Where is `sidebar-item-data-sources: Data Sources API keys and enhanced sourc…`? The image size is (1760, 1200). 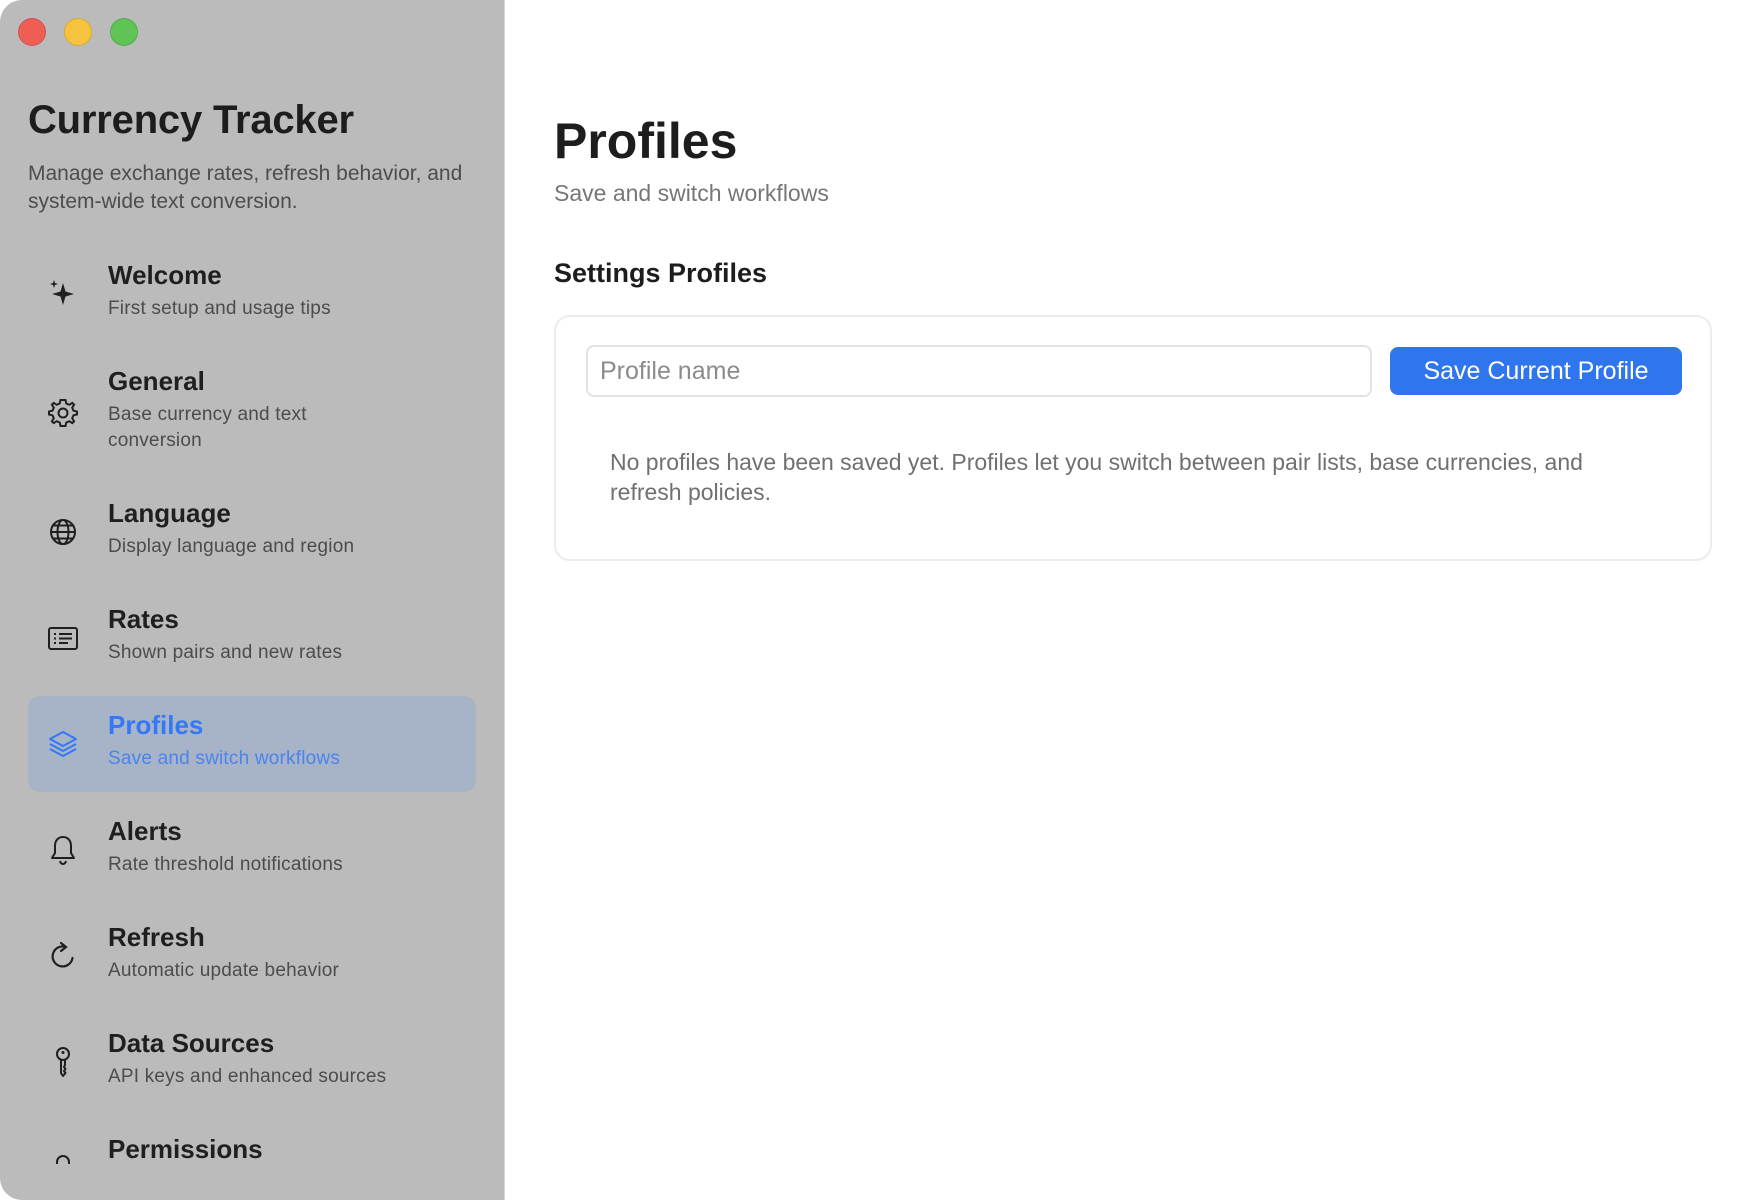
sidebar-item-data-sources: Data Sources API keys and enhanced sourc… is located at coordinates (252, 1062).